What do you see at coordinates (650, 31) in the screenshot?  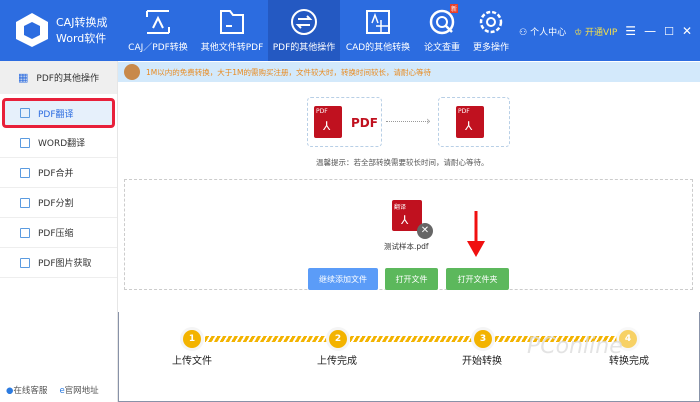 I see `minimize-icon: —` at bounding box center [650, 31].